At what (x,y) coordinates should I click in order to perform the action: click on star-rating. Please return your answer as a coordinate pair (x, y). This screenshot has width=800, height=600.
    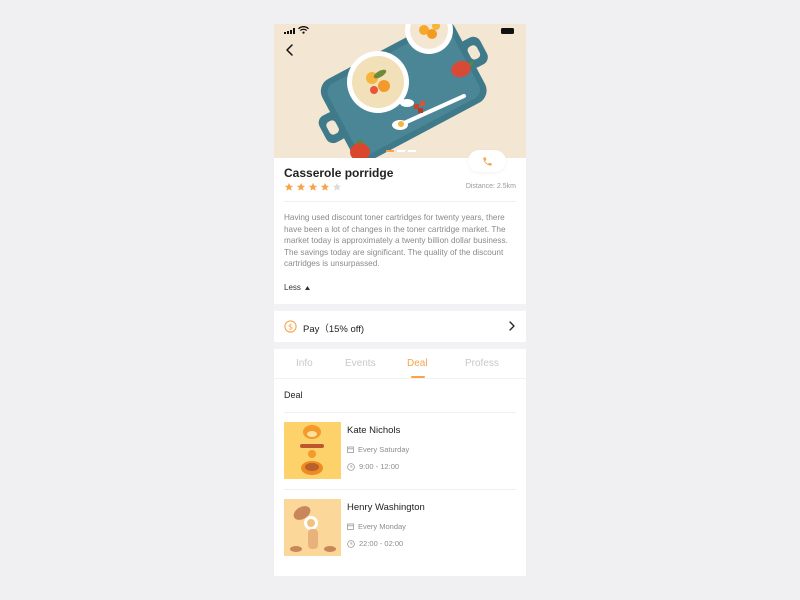
    Looking at the image, I should click on (313, 187).